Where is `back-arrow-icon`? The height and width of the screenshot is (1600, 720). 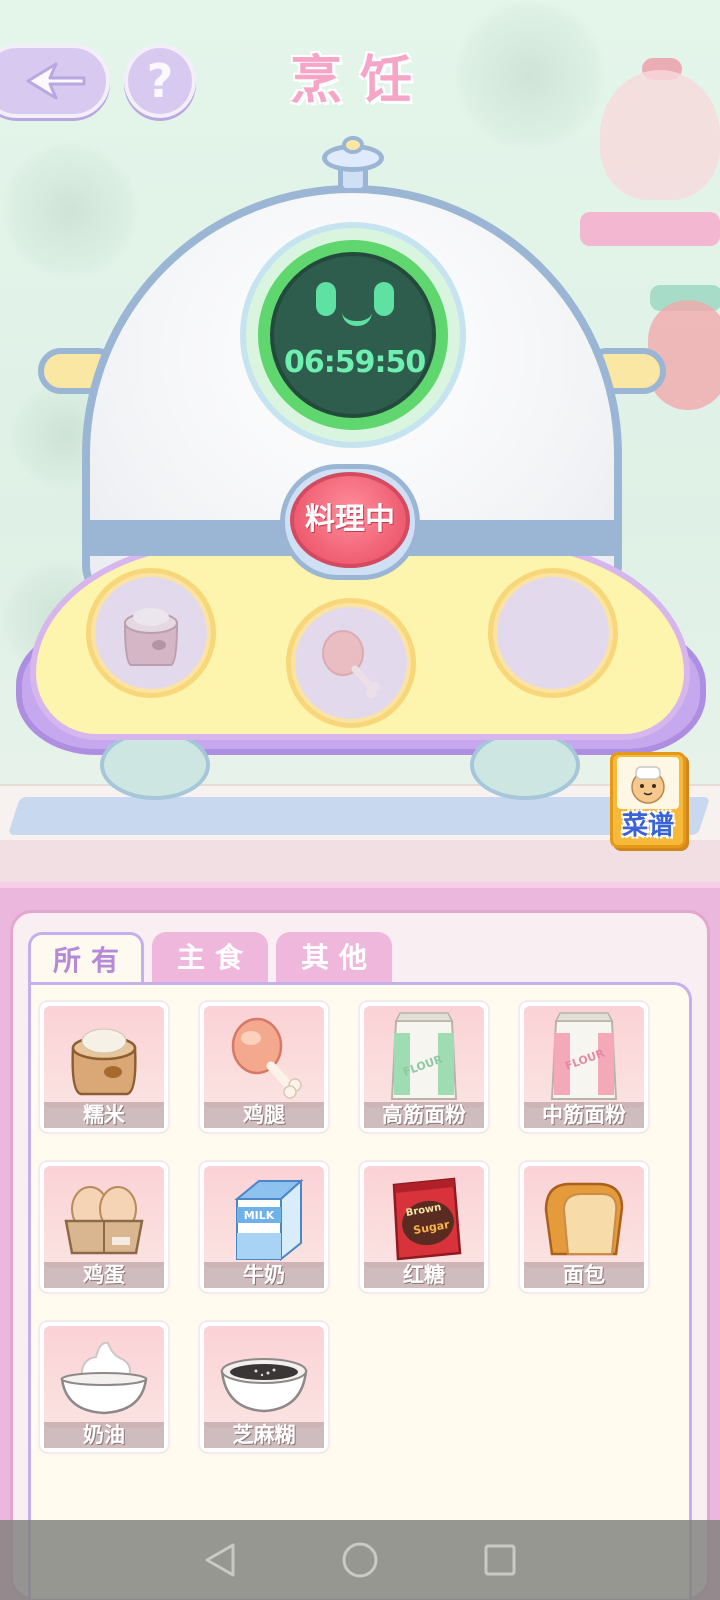
back-arrow-icon is located at coordinates (56, 81).